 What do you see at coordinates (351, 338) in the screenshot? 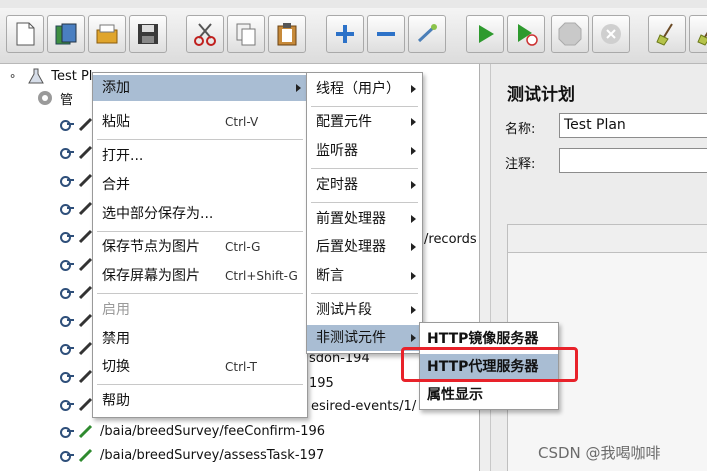
I see `menu-item-label: 非测试元件` at bounding box center [351, 338].